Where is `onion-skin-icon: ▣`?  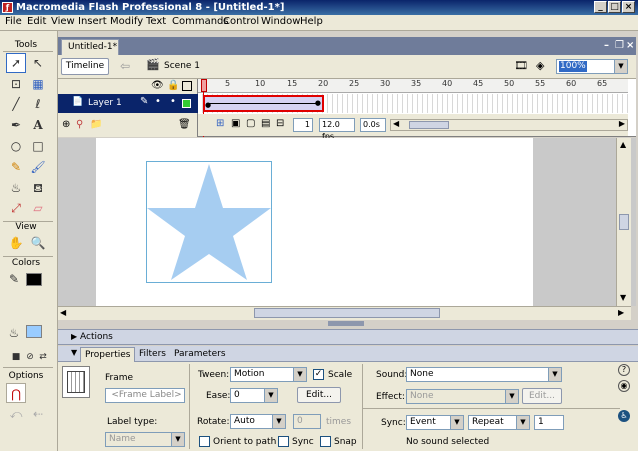
onion-skin-icon: ▣ is located at coordinates (235, 123).